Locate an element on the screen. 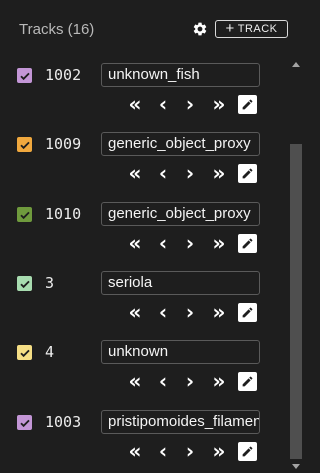  scroll-up-arrow-icon is located at coordinates (296, 64).